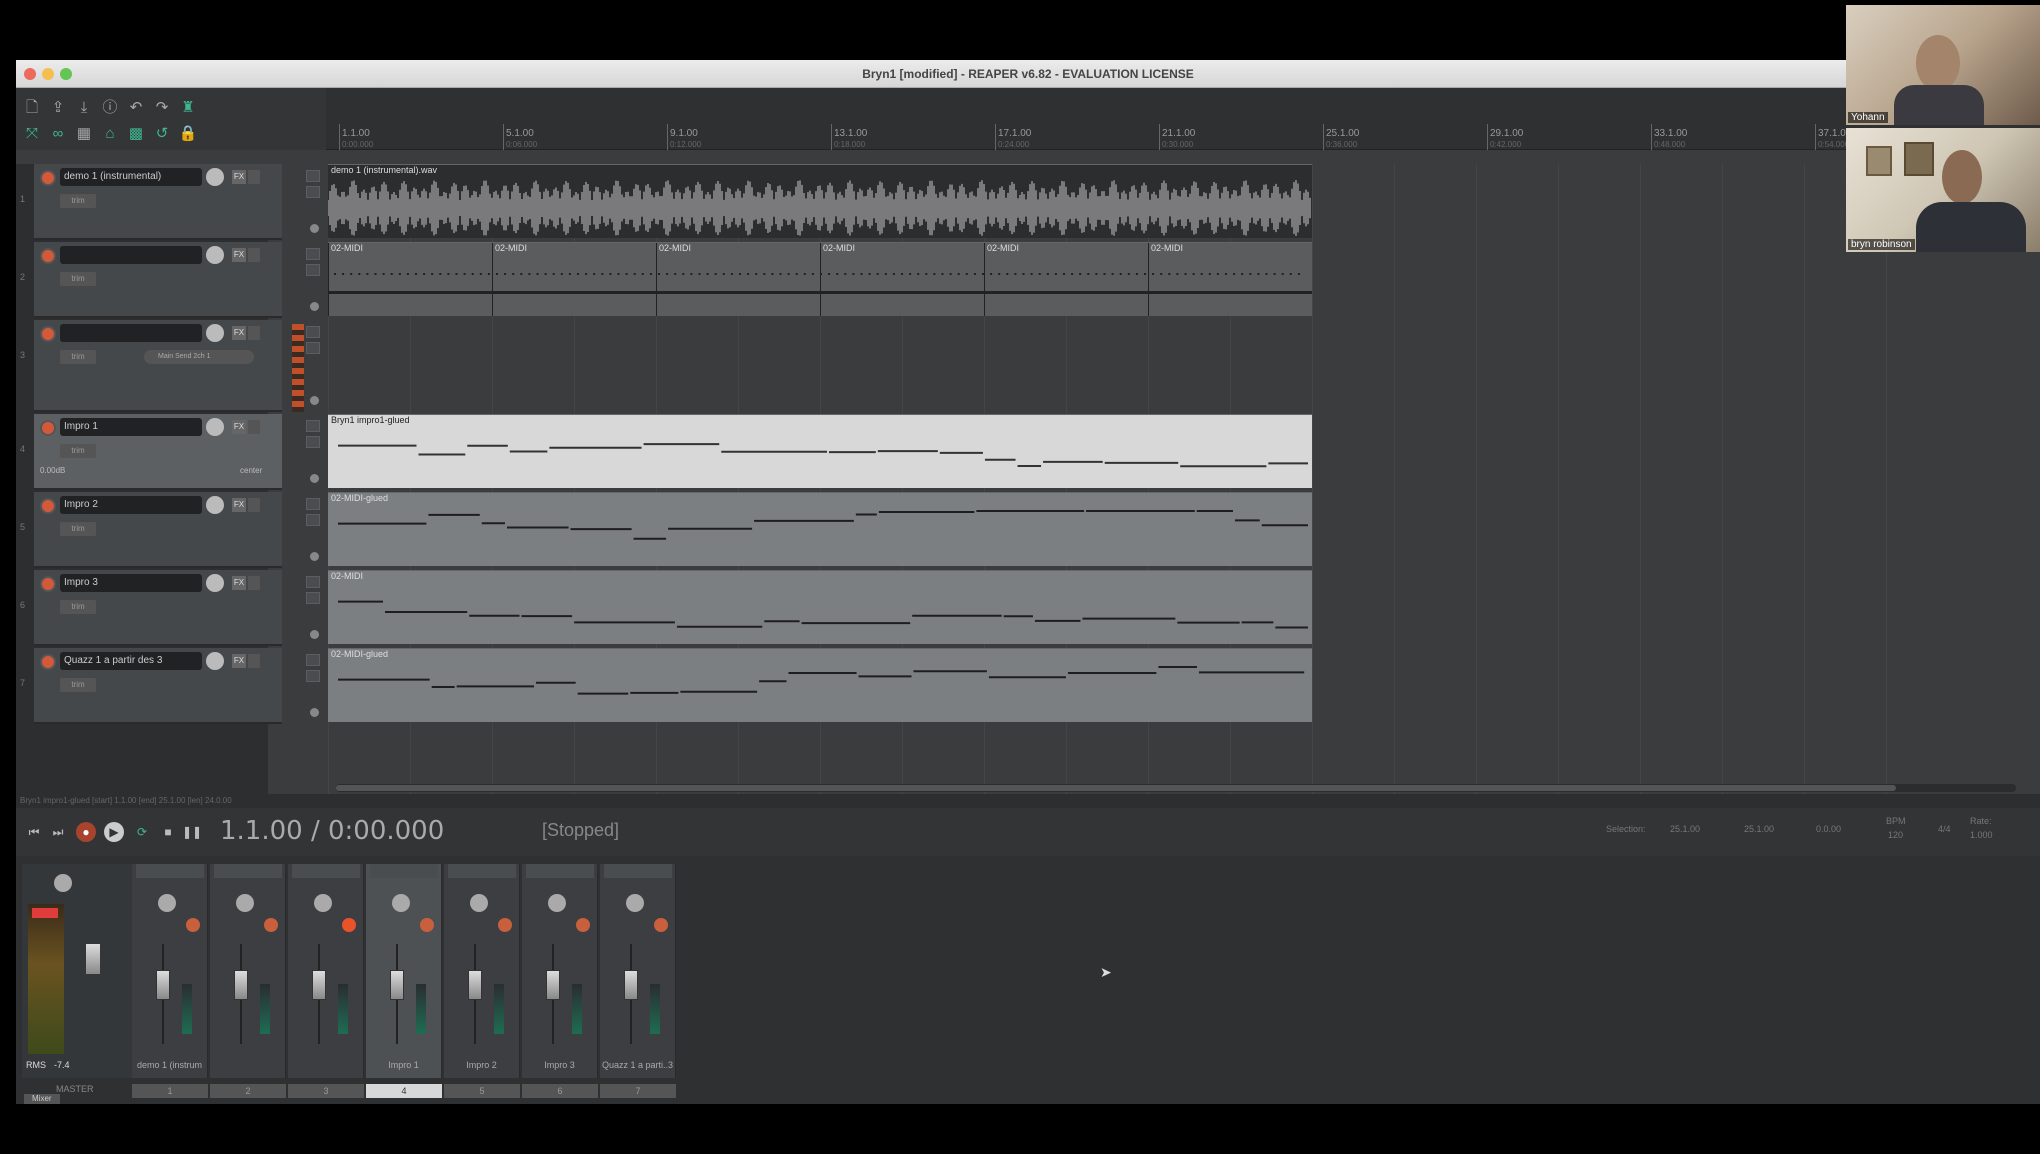 The image size is (2040, 1154). What do you see at coordinates (1176, 788) in the screenshot?
I see `horizontal-scrollbar` at bounding box center [1176, 788].